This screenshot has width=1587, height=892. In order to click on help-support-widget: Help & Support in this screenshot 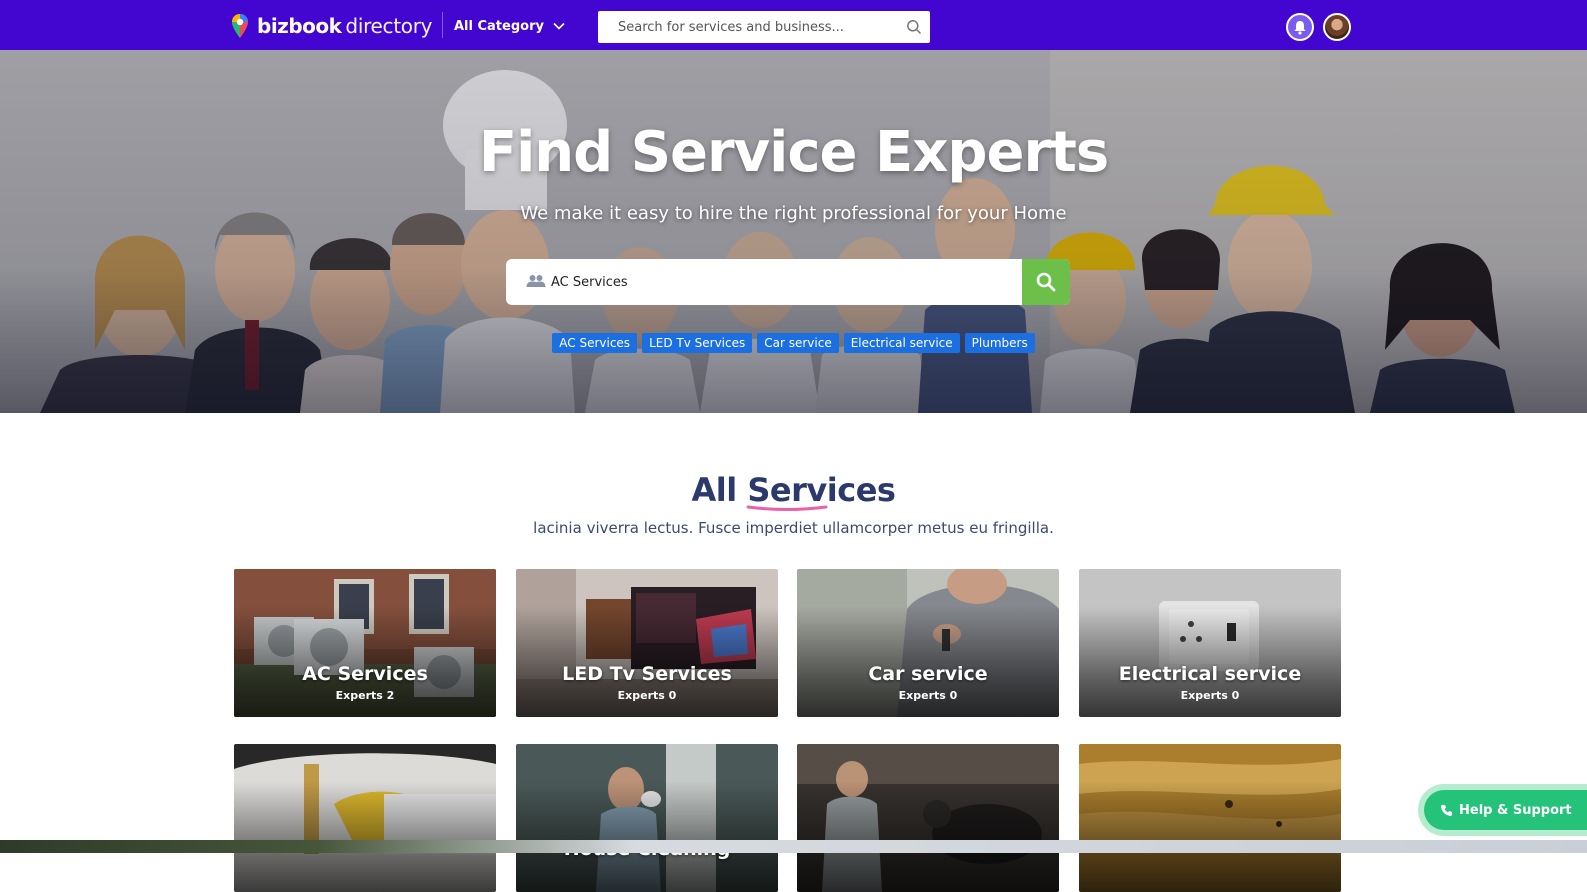, I will do `click(1502, 810)`.